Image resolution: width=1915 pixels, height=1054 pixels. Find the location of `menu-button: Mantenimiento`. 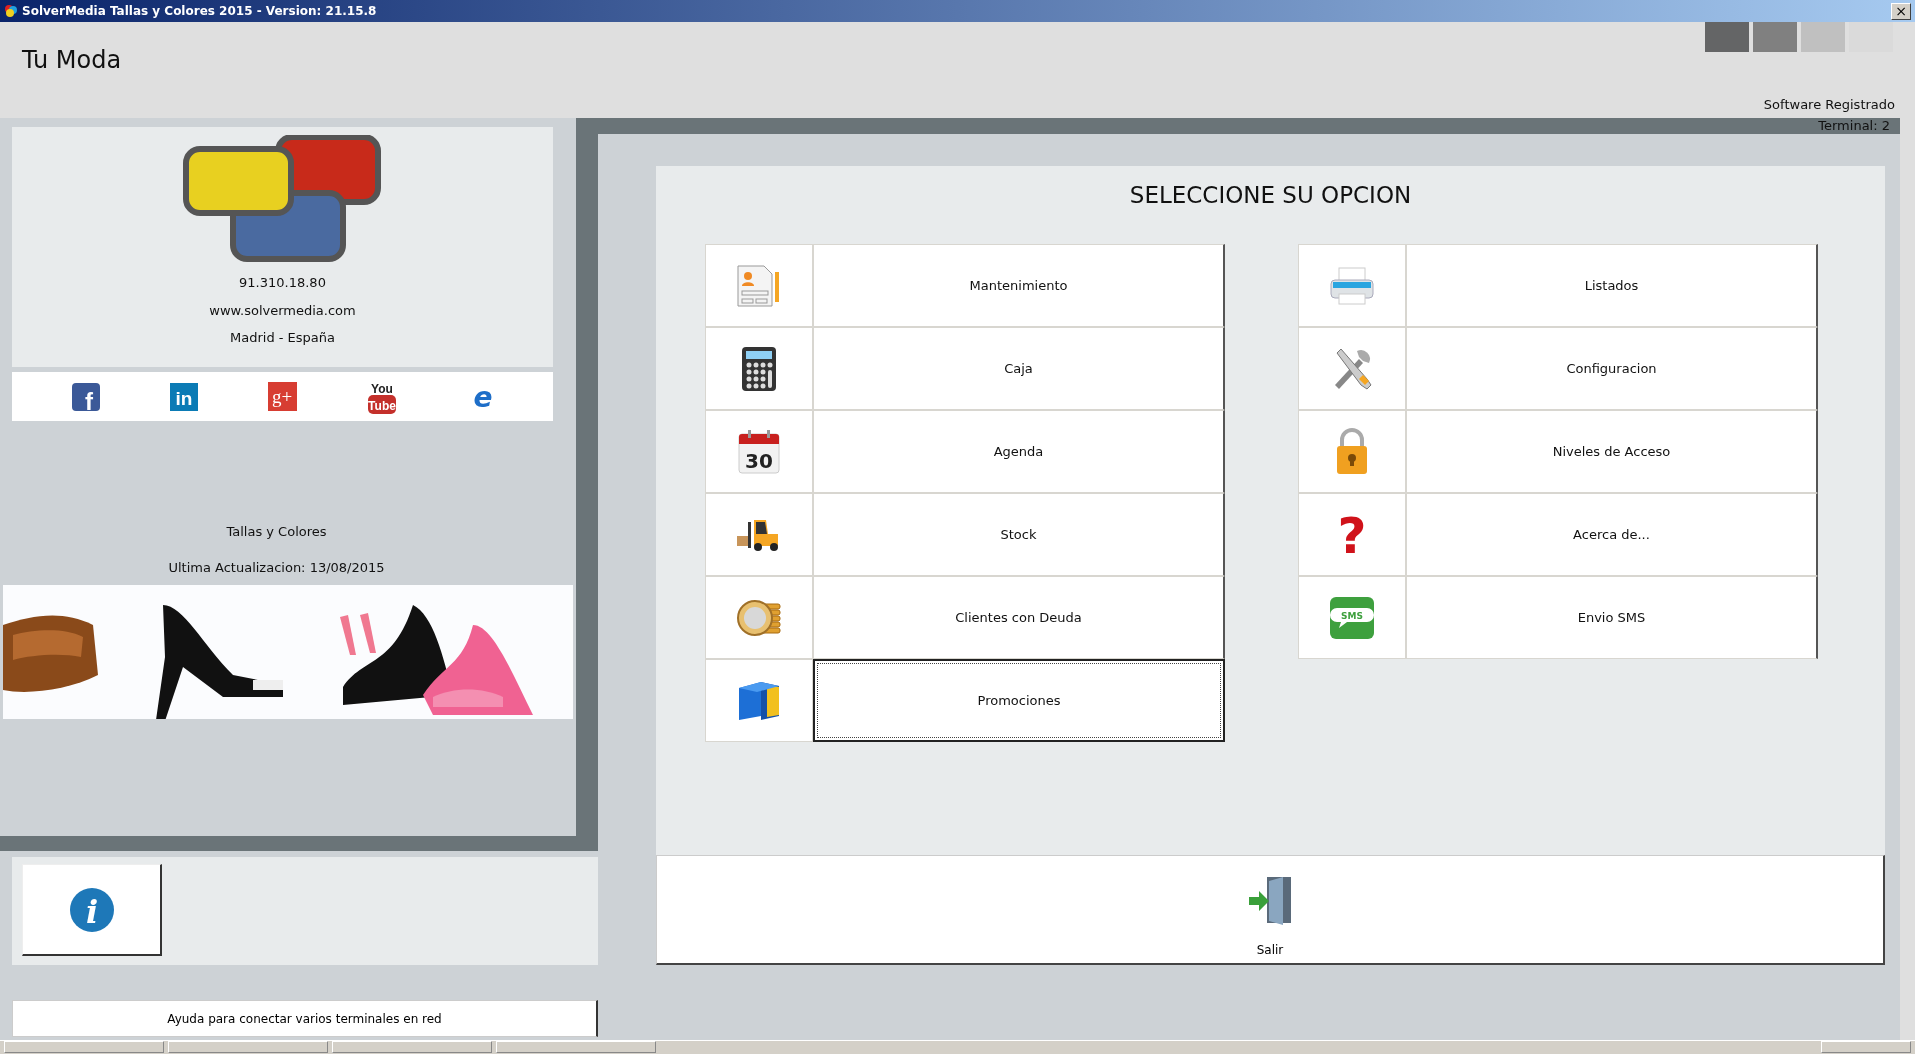

menu-button: Mantenimiento is located at coordinates (1019, 285).